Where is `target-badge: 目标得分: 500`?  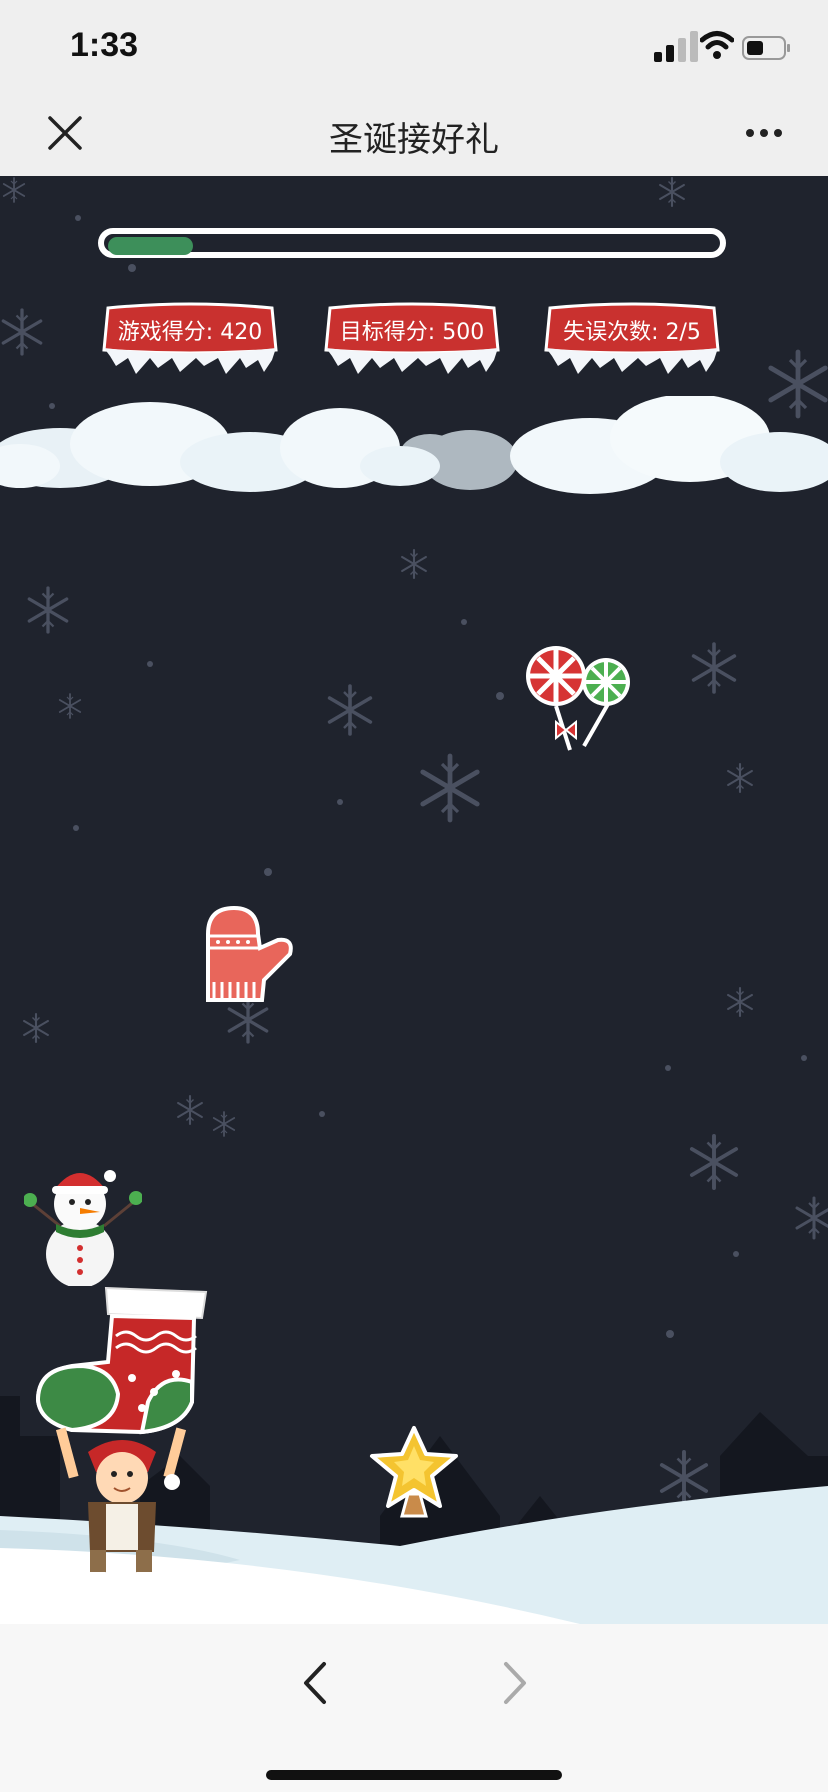 target-badge: 目标得分: 500 is located at coordinates (412, 339).